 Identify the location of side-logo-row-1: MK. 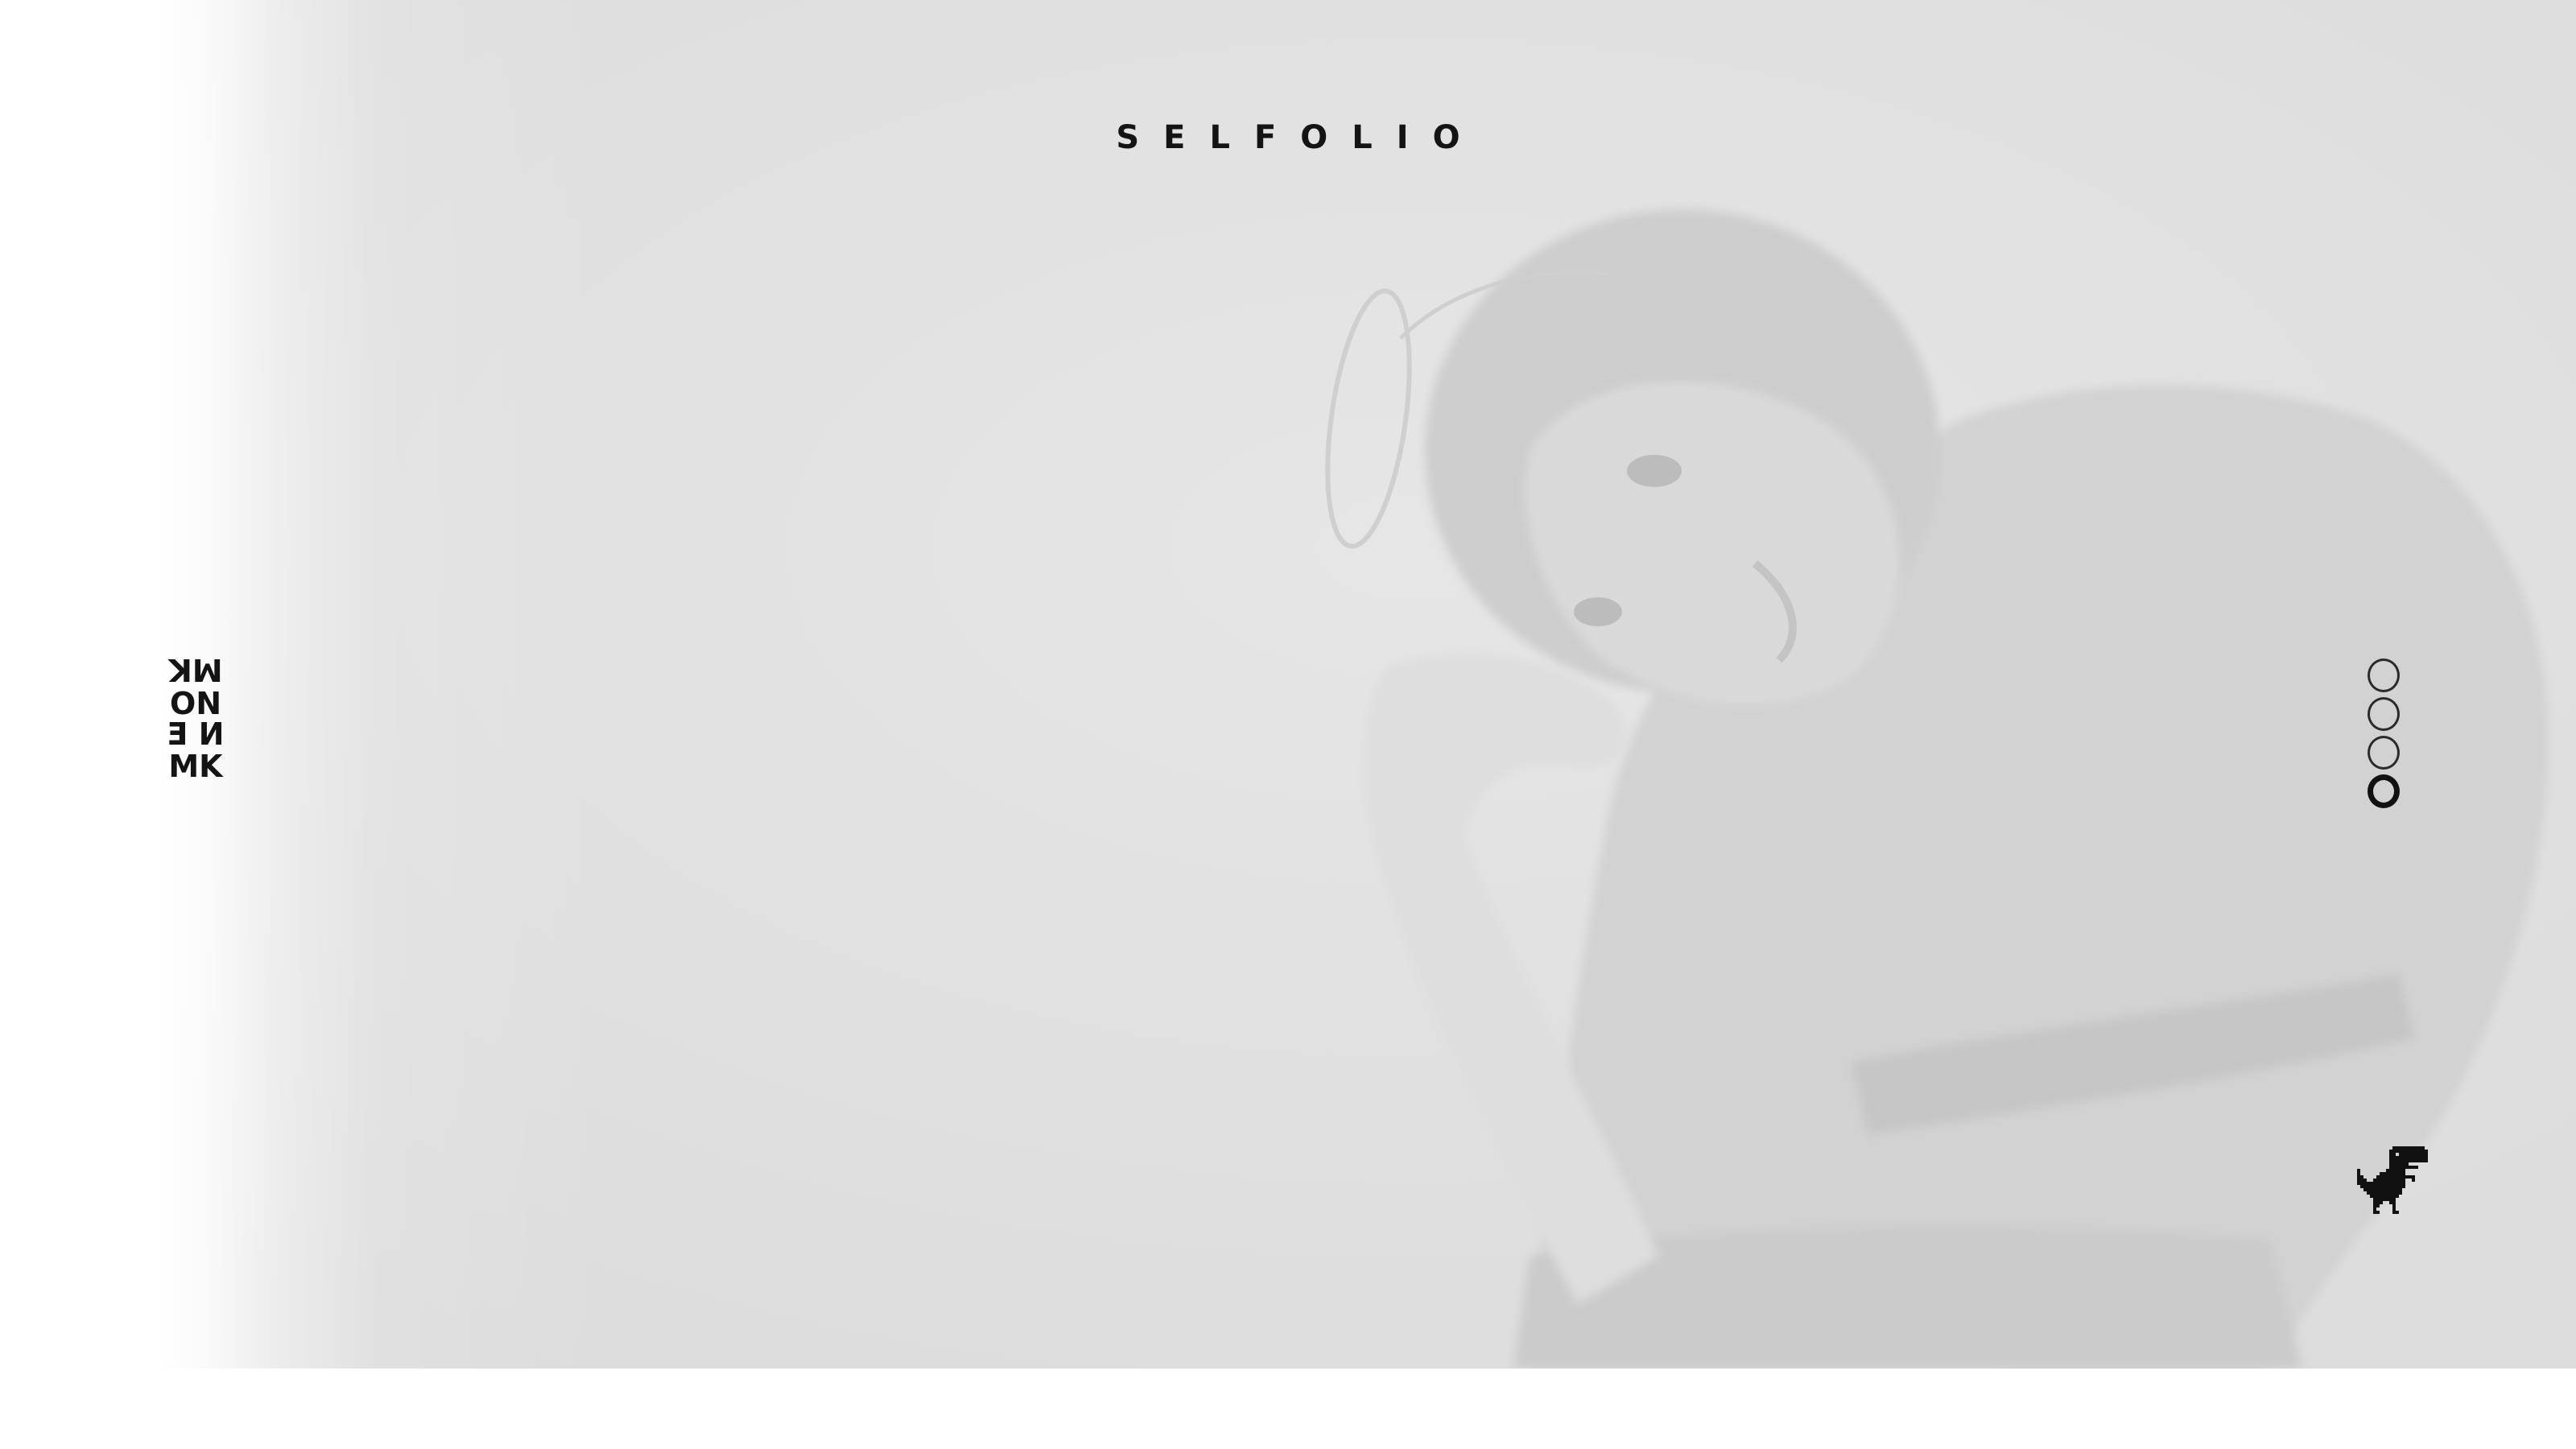
(195, 669).